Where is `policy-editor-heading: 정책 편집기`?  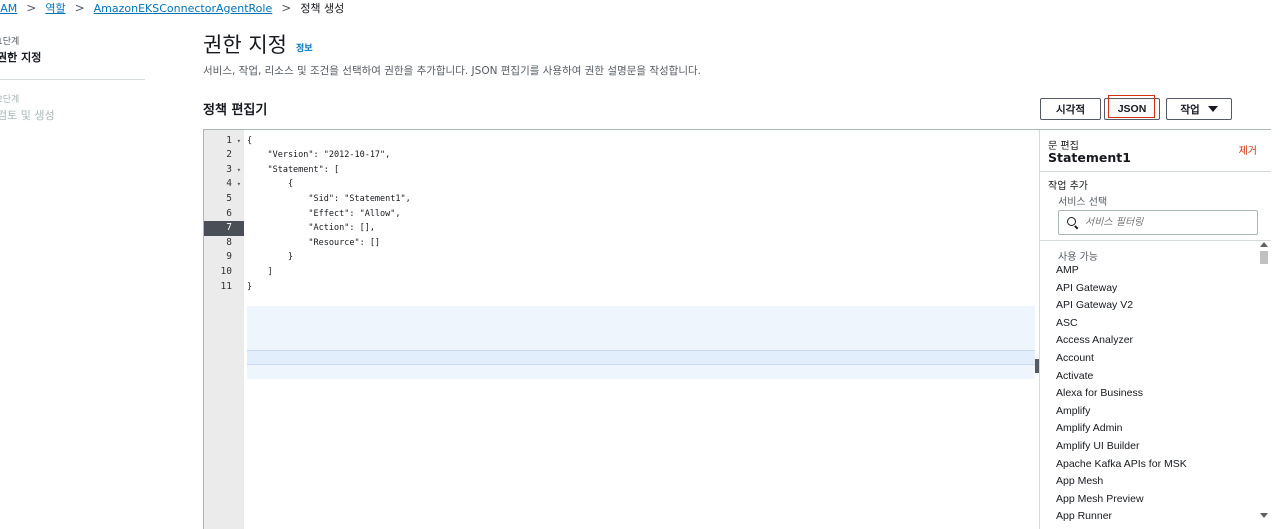 policy-editor-heading: 정책 편집기 is located at coordinates (235, 110).